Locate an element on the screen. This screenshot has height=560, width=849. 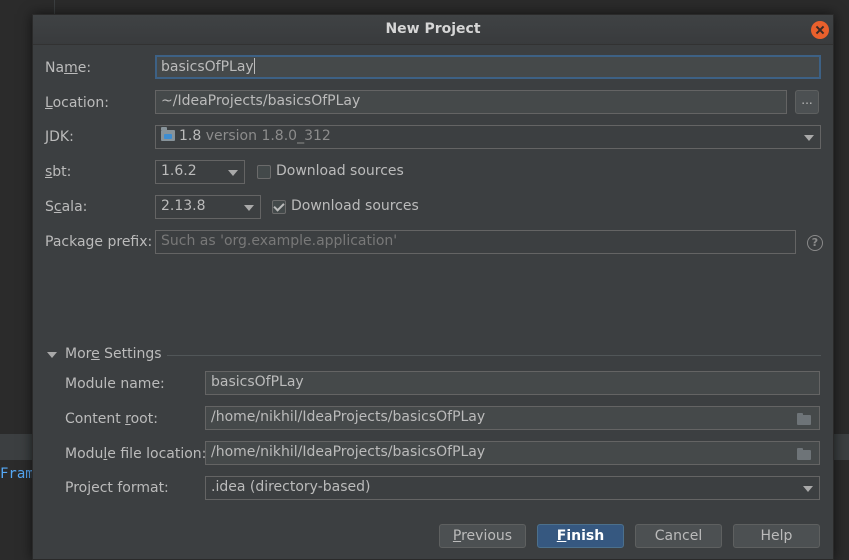
scala-download-sources-checkbox is located at coordinates (279, 207).